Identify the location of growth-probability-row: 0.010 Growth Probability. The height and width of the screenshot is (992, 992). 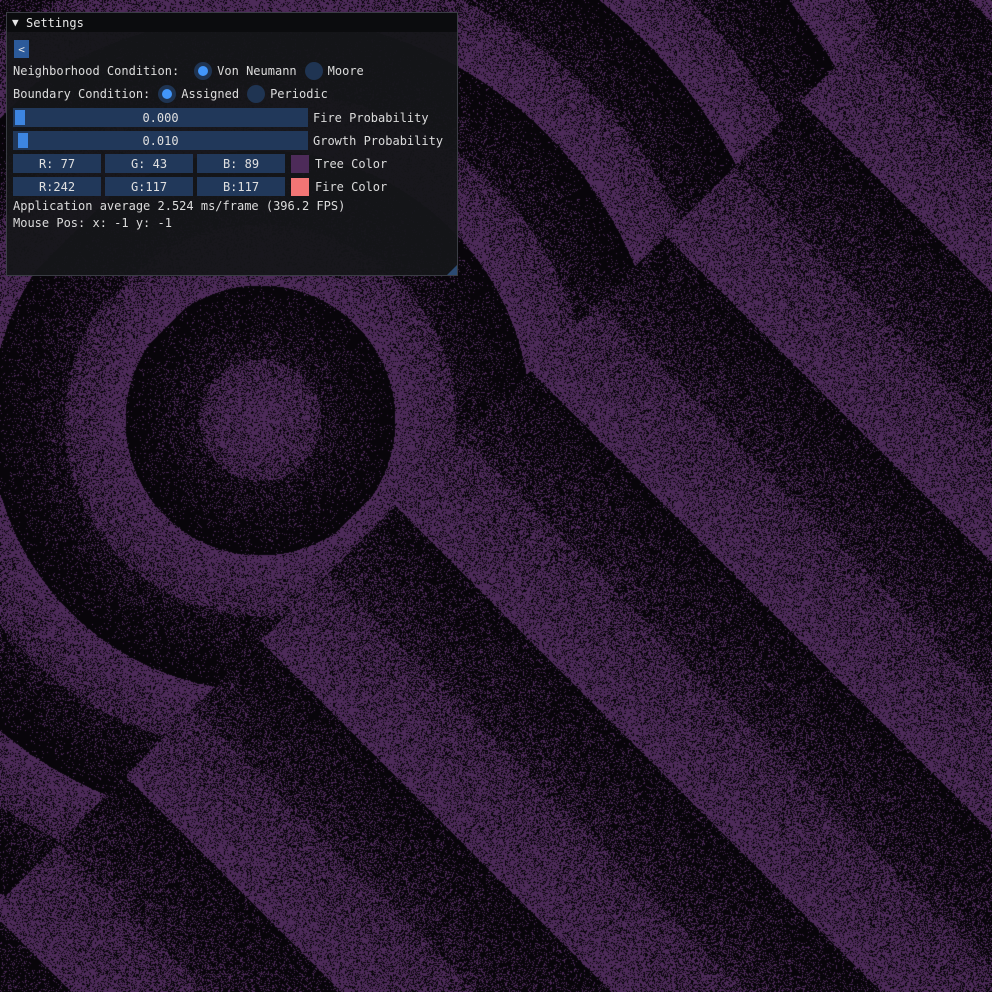
(228, 140).